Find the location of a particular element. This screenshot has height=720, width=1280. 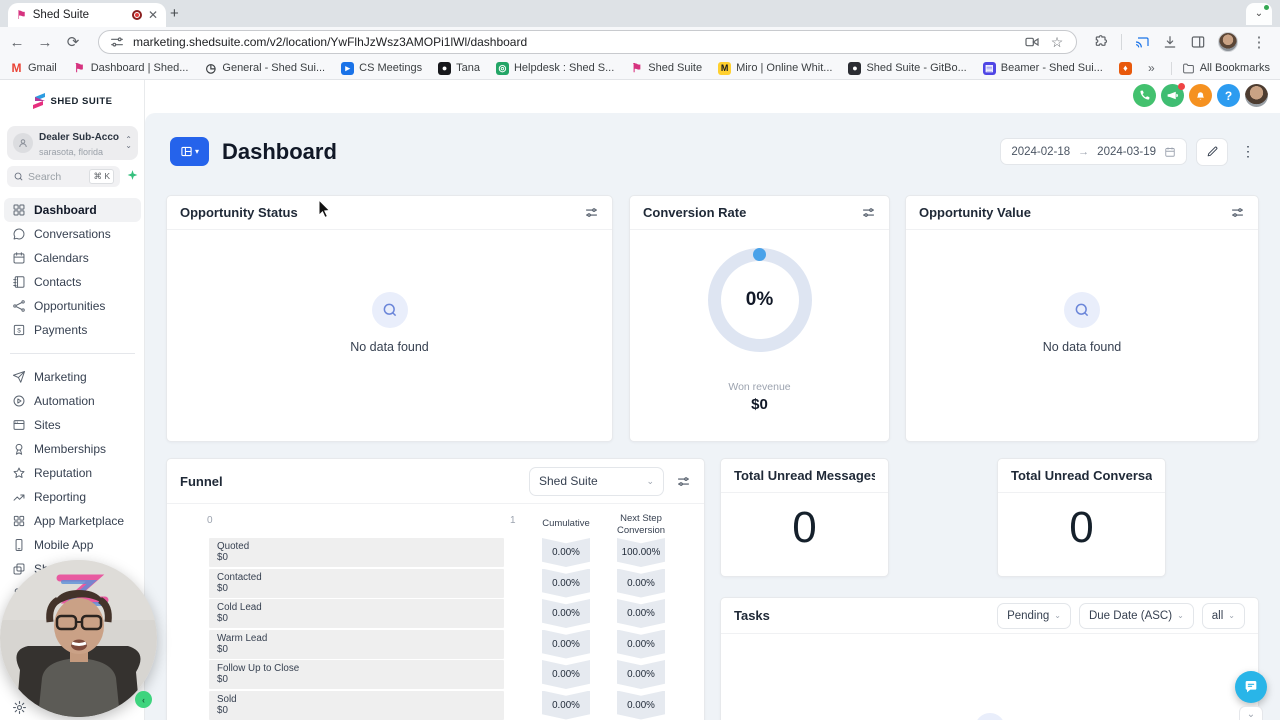

task-filter-due-date-asc-: Due Date (ASC) ⌄ is located at coordinates (1136, 615).